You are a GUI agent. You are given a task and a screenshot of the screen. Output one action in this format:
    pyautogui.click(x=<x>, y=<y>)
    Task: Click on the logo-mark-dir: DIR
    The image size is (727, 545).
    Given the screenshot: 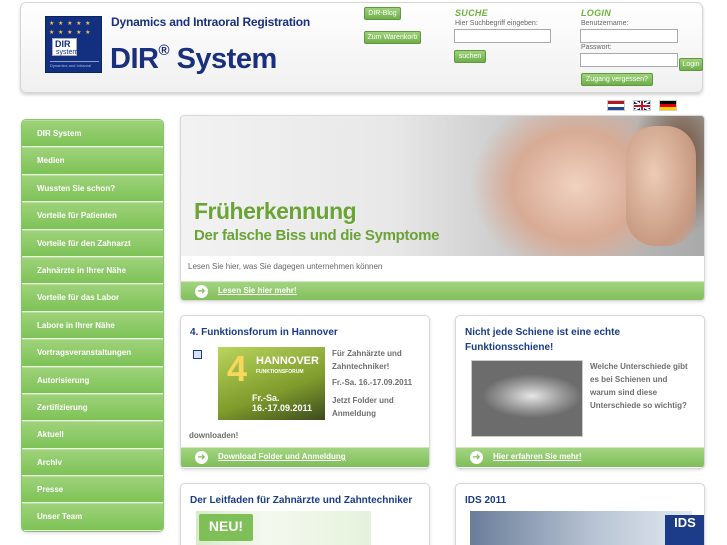 What is the action you would take?
    pyautogui.click(x=63, y=44)
    